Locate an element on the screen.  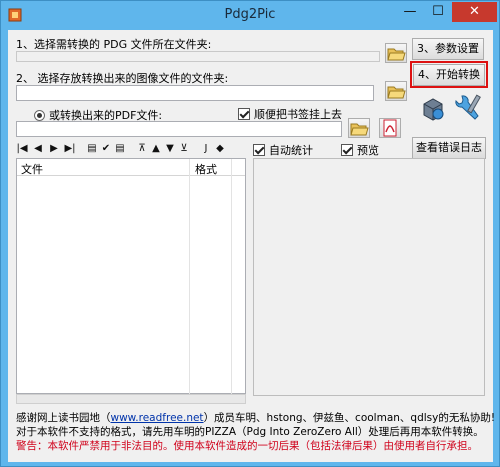
move-down-icon: ▼ is located at coordinates (170, 149).